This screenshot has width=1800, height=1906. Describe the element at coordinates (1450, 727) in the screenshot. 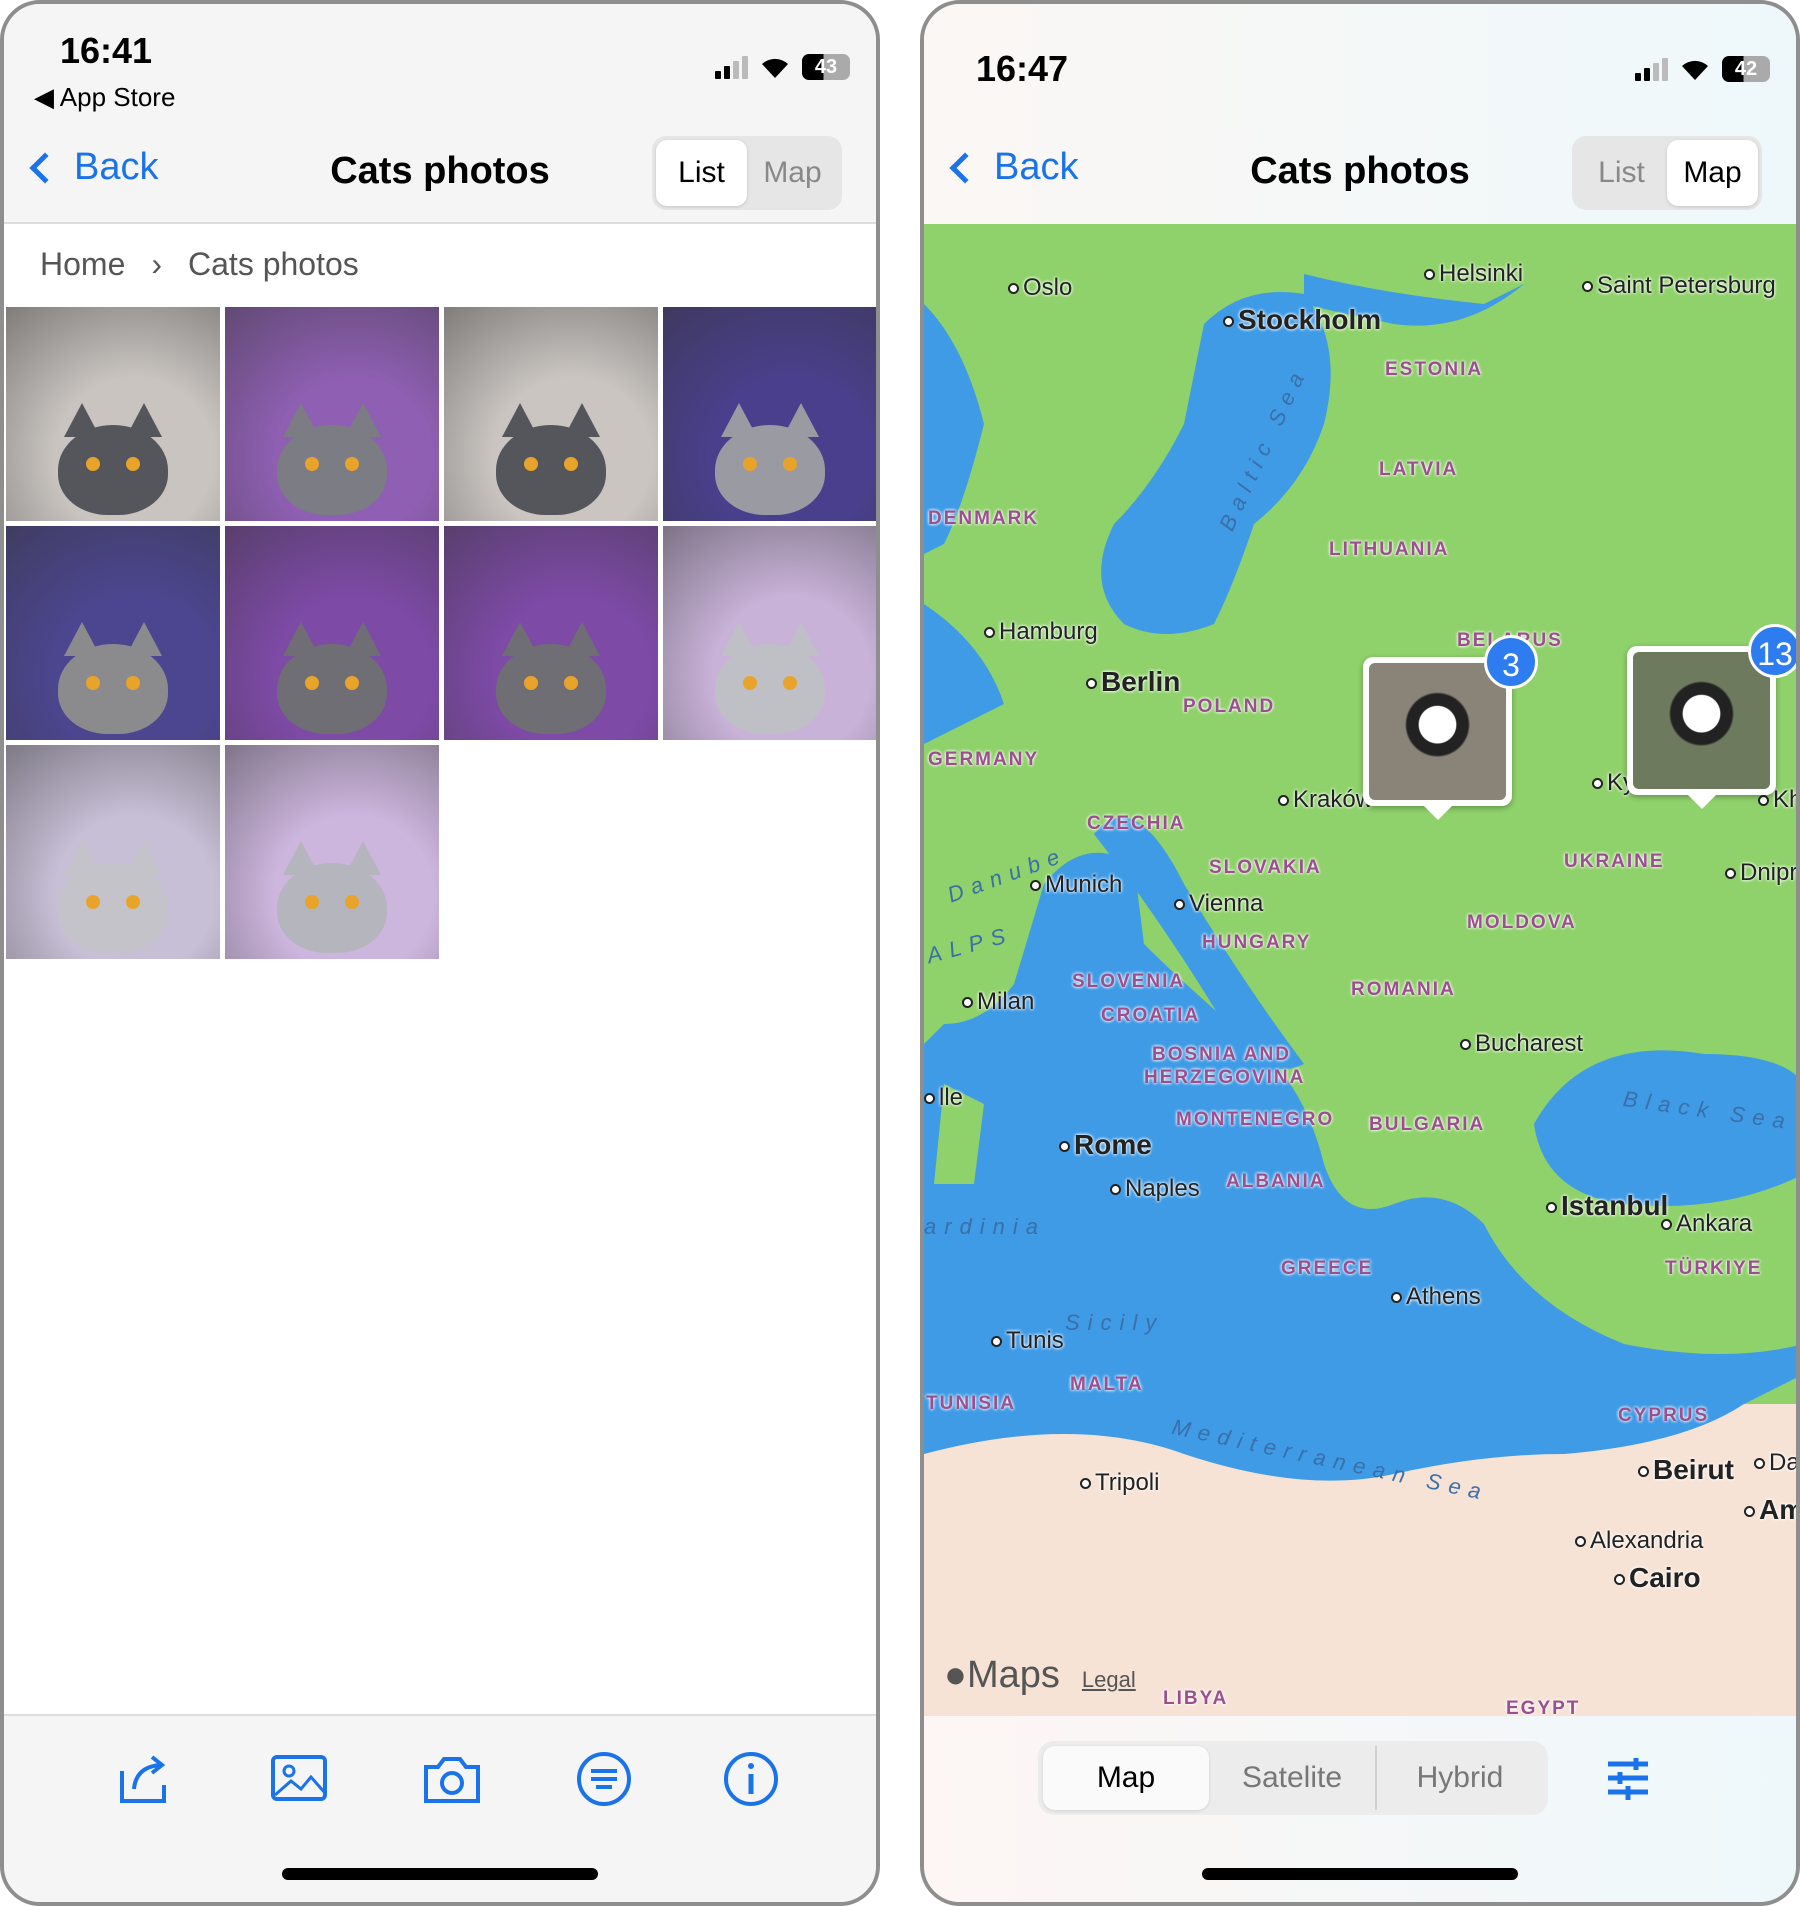

I see `photo-cluster-pin: 3` at that location.